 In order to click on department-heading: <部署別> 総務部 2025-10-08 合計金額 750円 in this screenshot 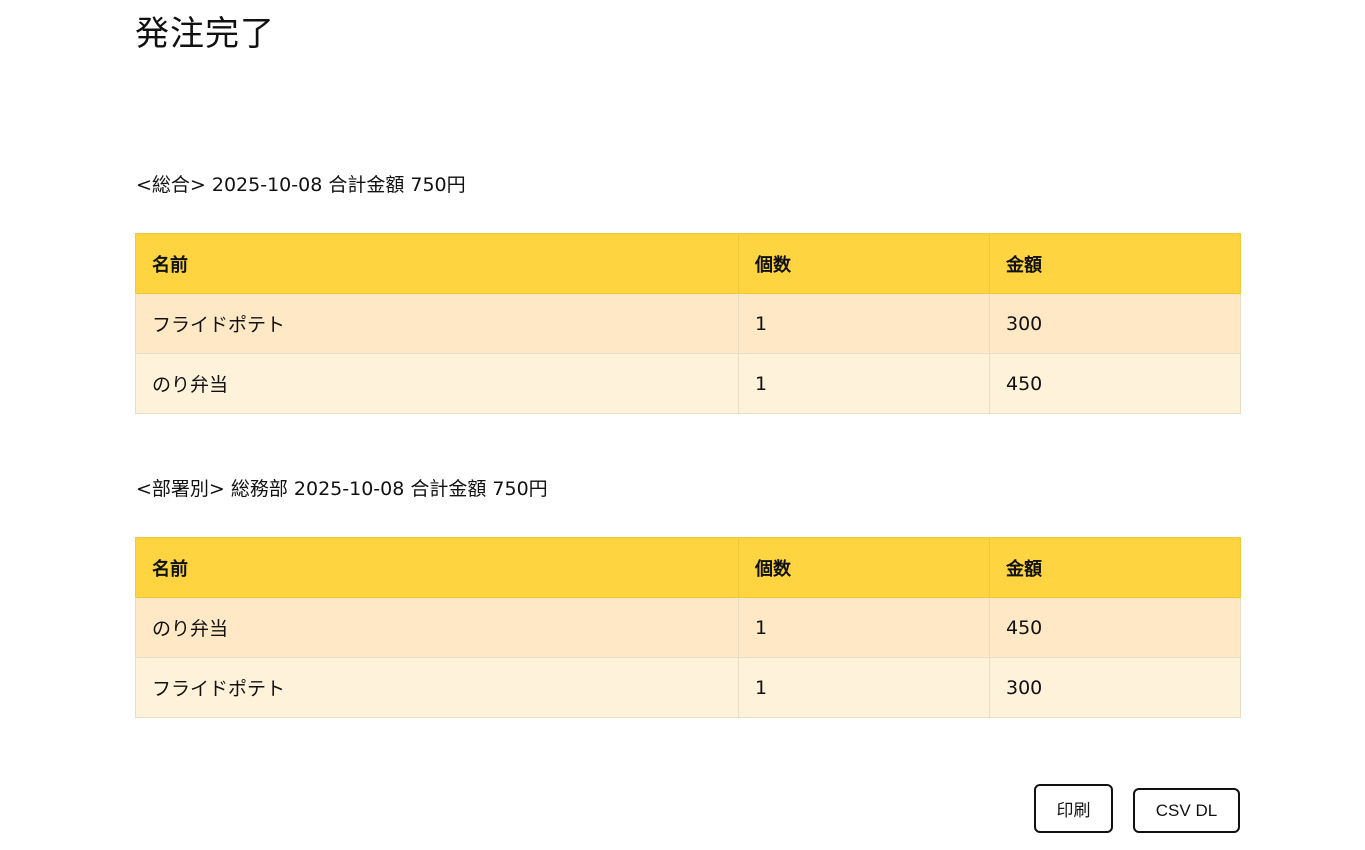, I will do `click(342, 489)`.